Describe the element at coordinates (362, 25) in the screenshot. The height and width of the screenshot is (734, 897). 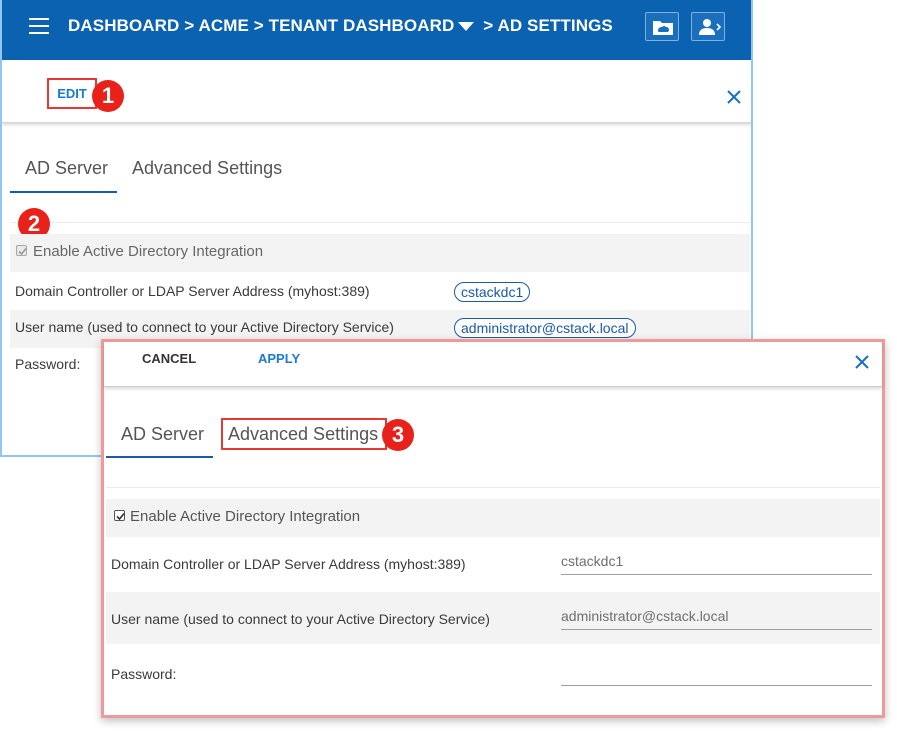
I see `breadcrumb-tenant-dashboard: TENANT DASHBOARD` at that location.